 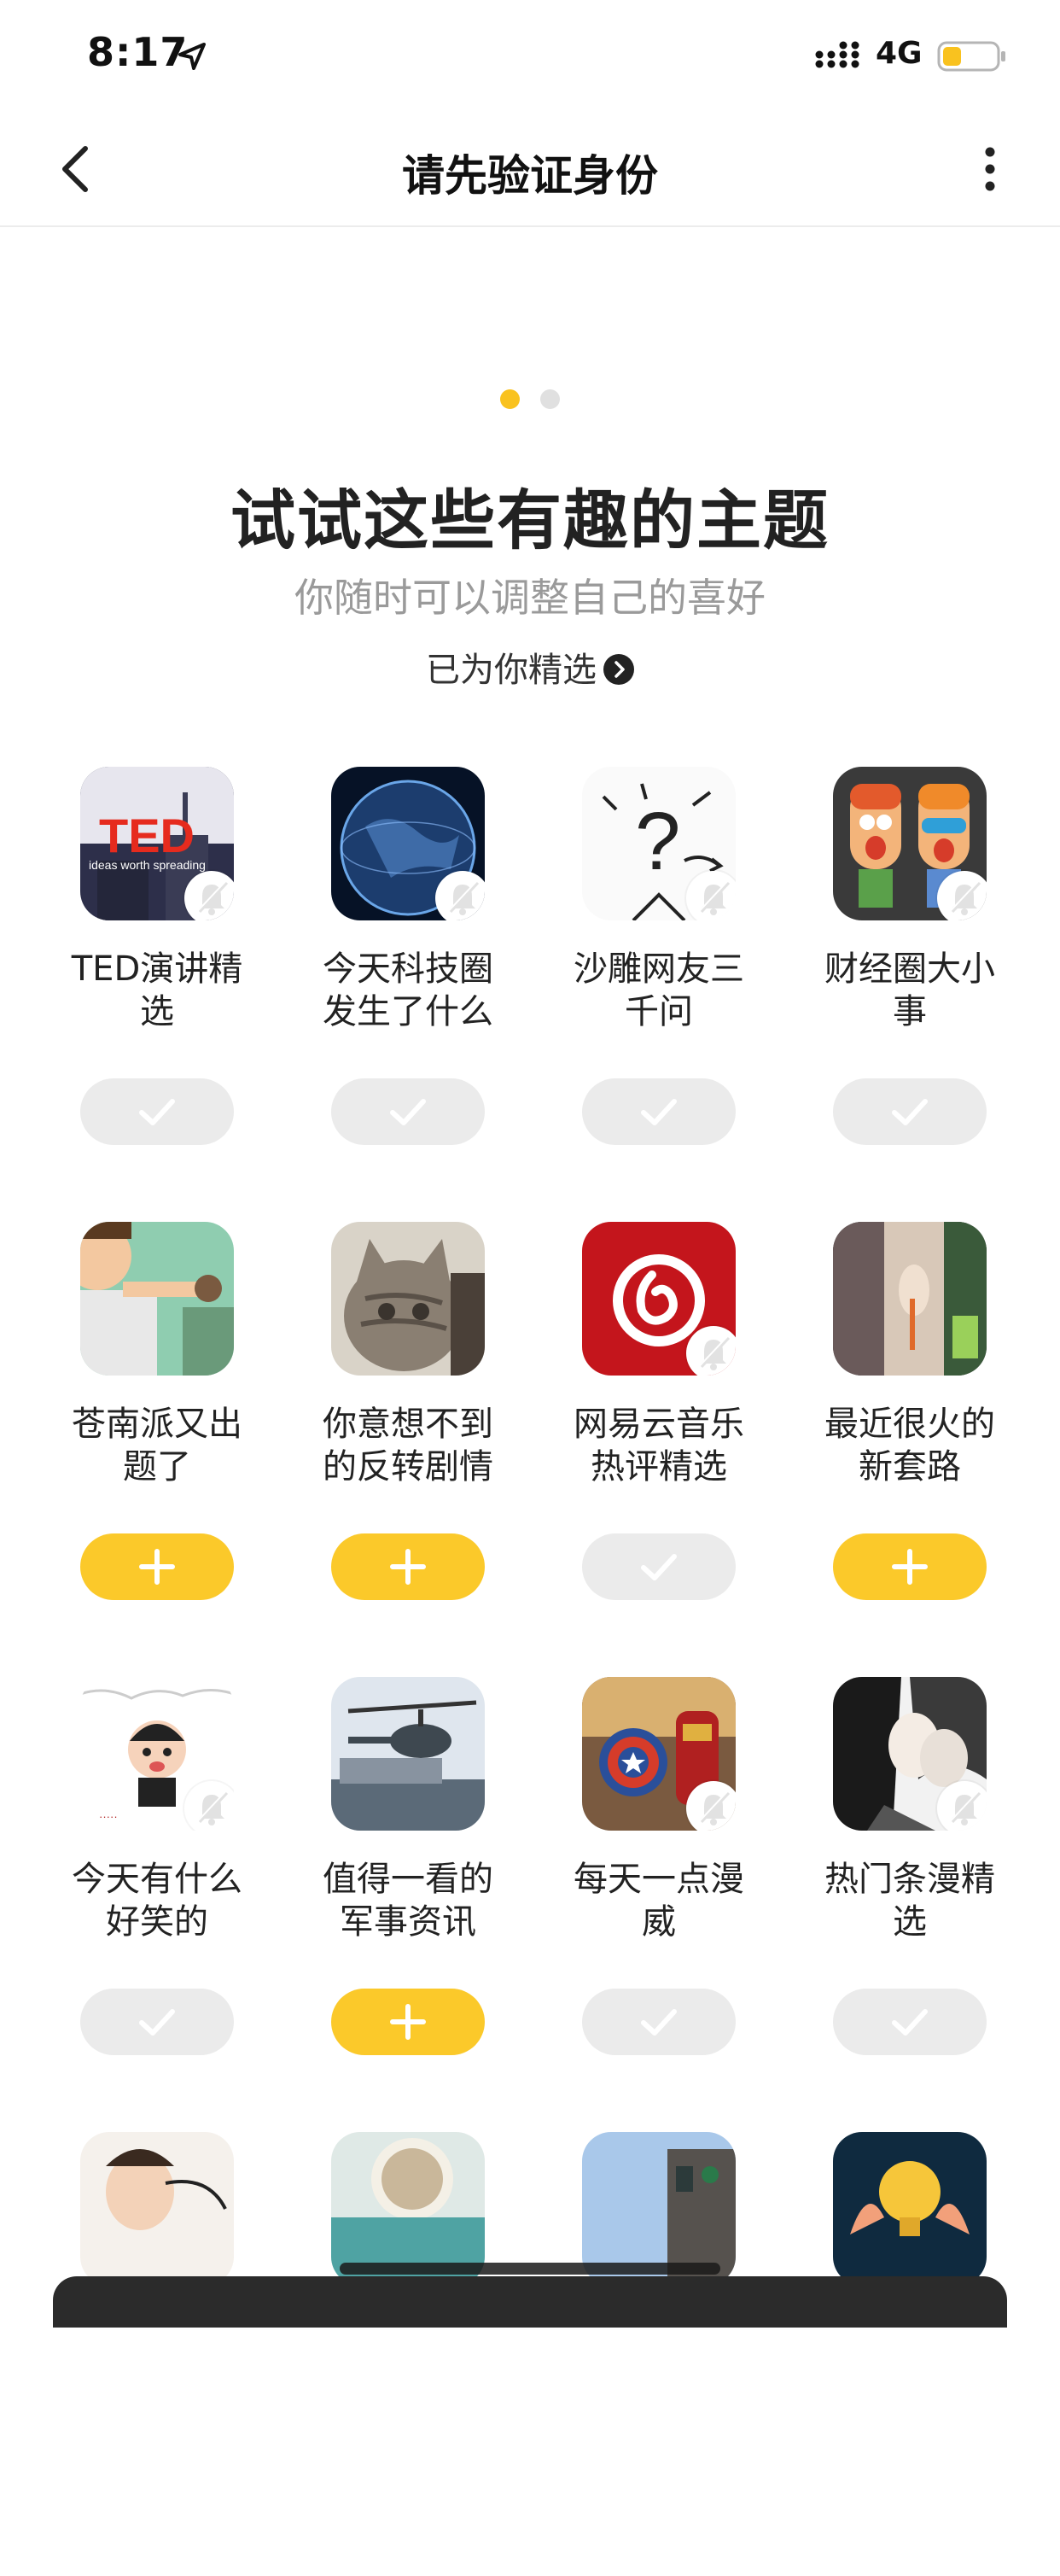 What do you see at coordinates (837, 54) in the screenshot?
I see `signal-icon` at bounding box center [837, 54].